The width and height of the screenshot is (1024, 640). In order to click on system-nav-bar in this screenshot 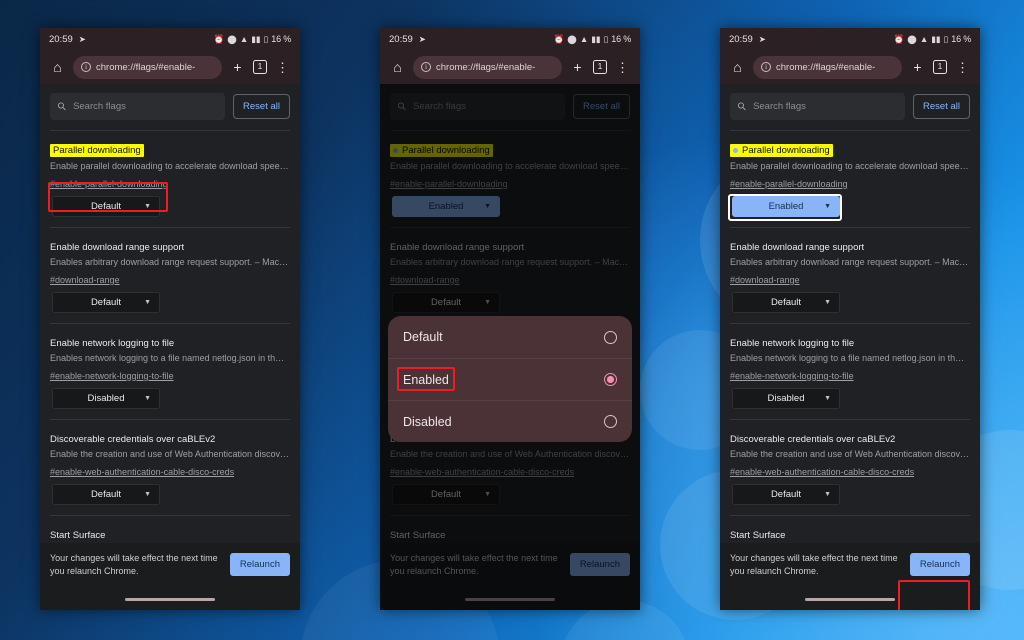, I will do `click(850, 599)`.